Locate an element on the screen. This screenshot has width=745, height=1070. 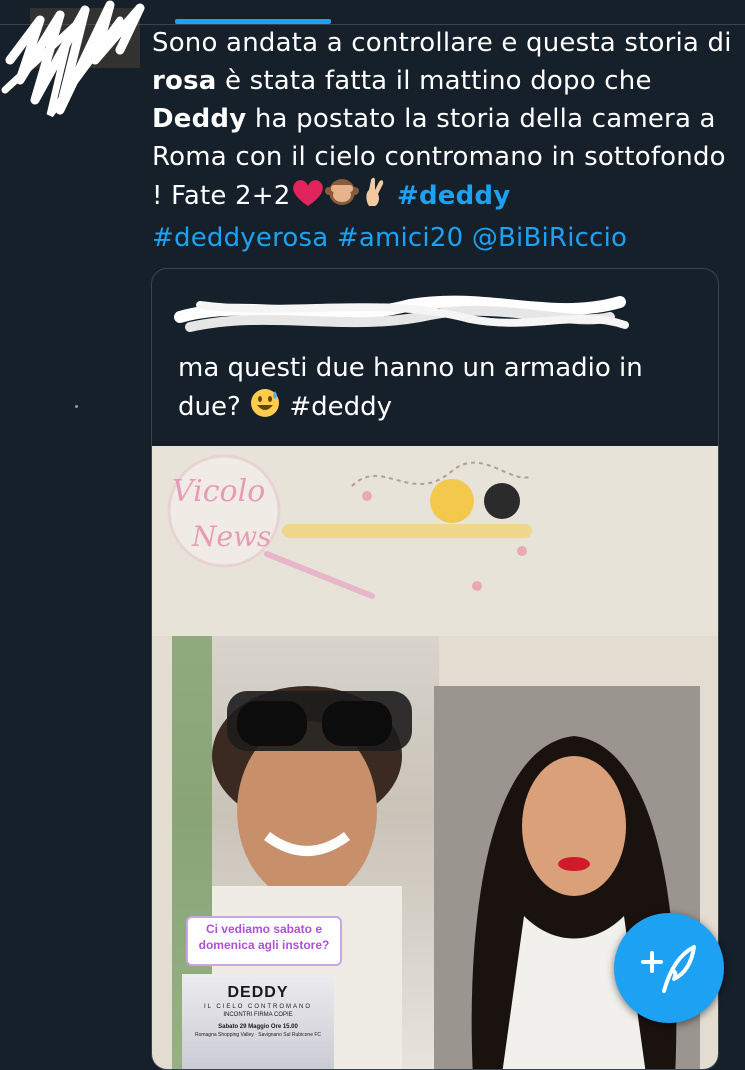
hashtag-deddy: #deddy is located at coordinates (453, 196).